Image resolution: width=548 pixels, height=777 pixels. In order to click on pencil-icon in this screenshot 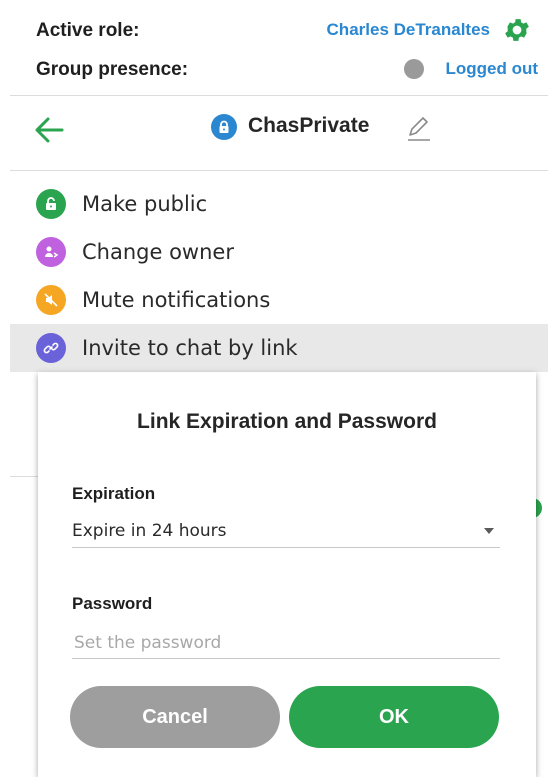, I will do `click(419, 128)`.